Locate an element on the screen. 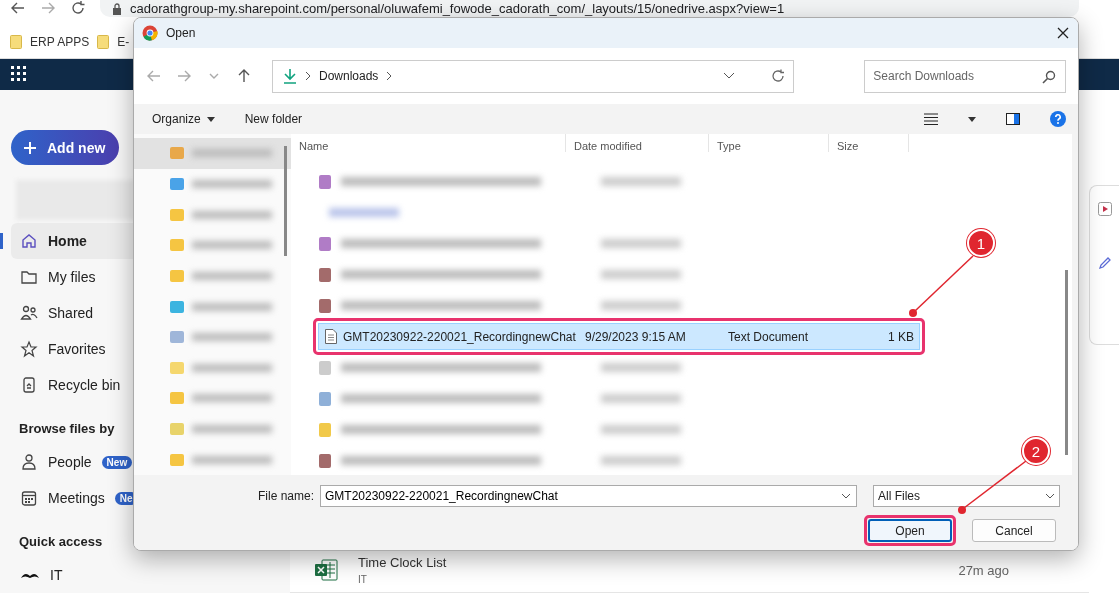  bookmark: ERP APPS is located at coordinates (60, 41).